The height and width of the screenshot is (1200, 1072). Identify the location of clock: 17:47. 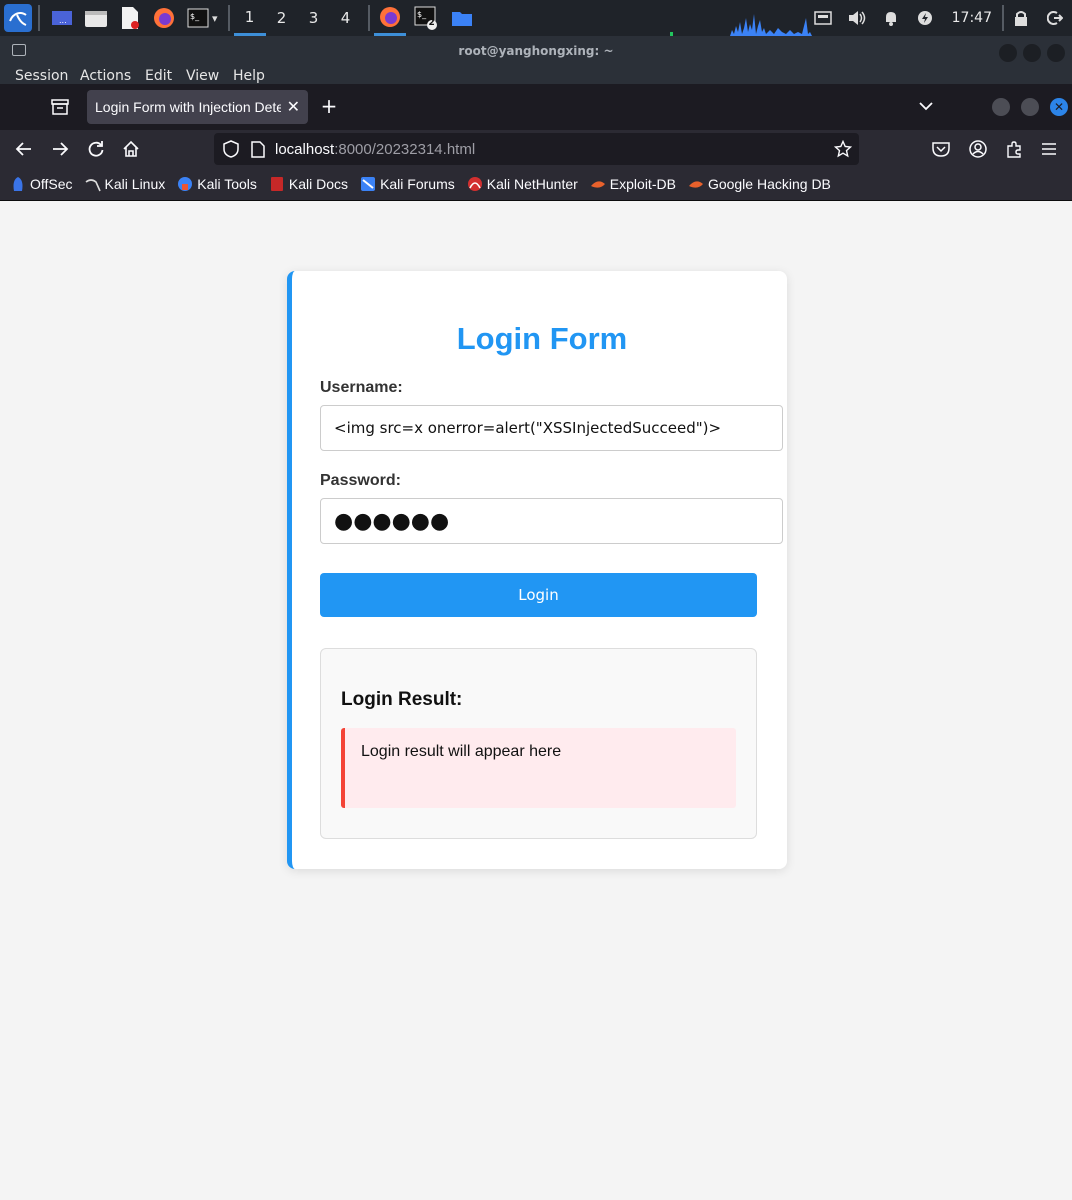
(972, 18).